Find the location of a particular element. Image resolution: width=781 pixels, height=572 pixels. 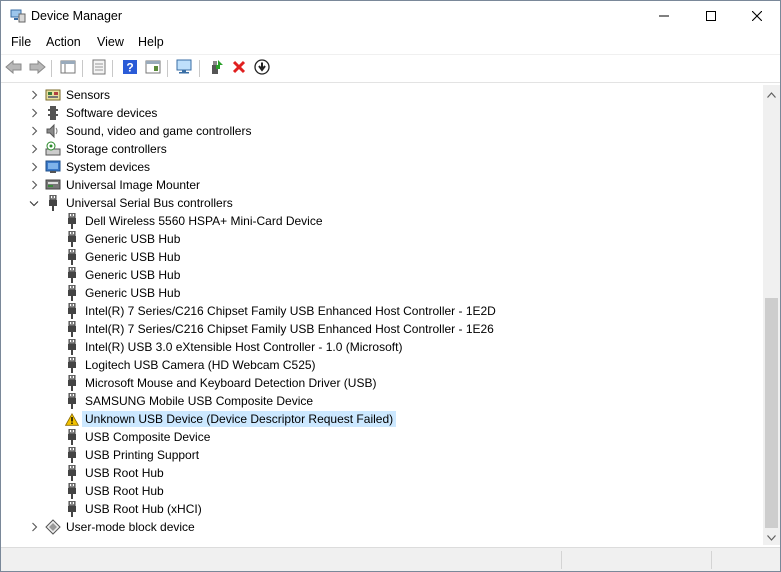

category-row: System devices is located at coordinates (382, 167).